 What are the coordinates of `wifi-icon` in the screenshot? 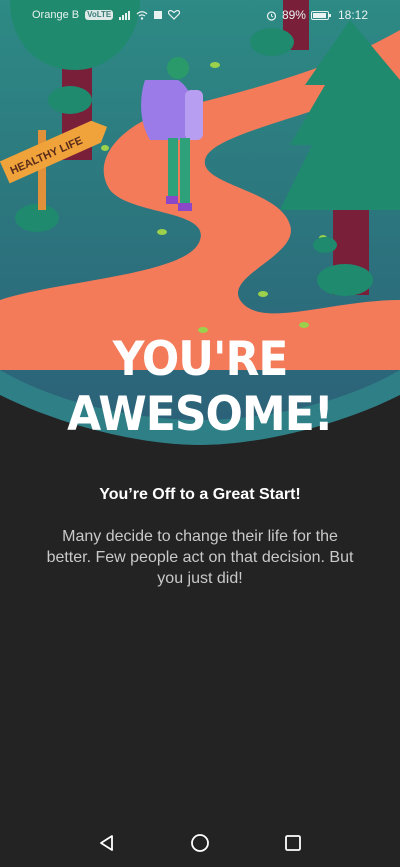 It's located at (142, 15).